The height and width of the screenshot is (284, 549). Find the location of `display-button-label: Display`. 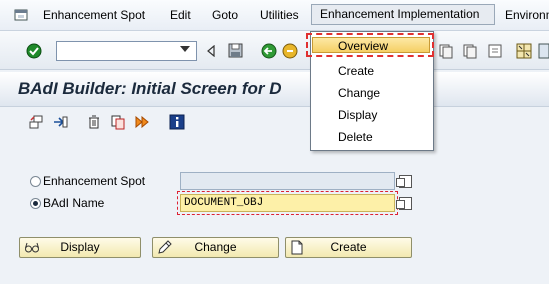

display-button-label: Display is located at coordinates (80, 247).